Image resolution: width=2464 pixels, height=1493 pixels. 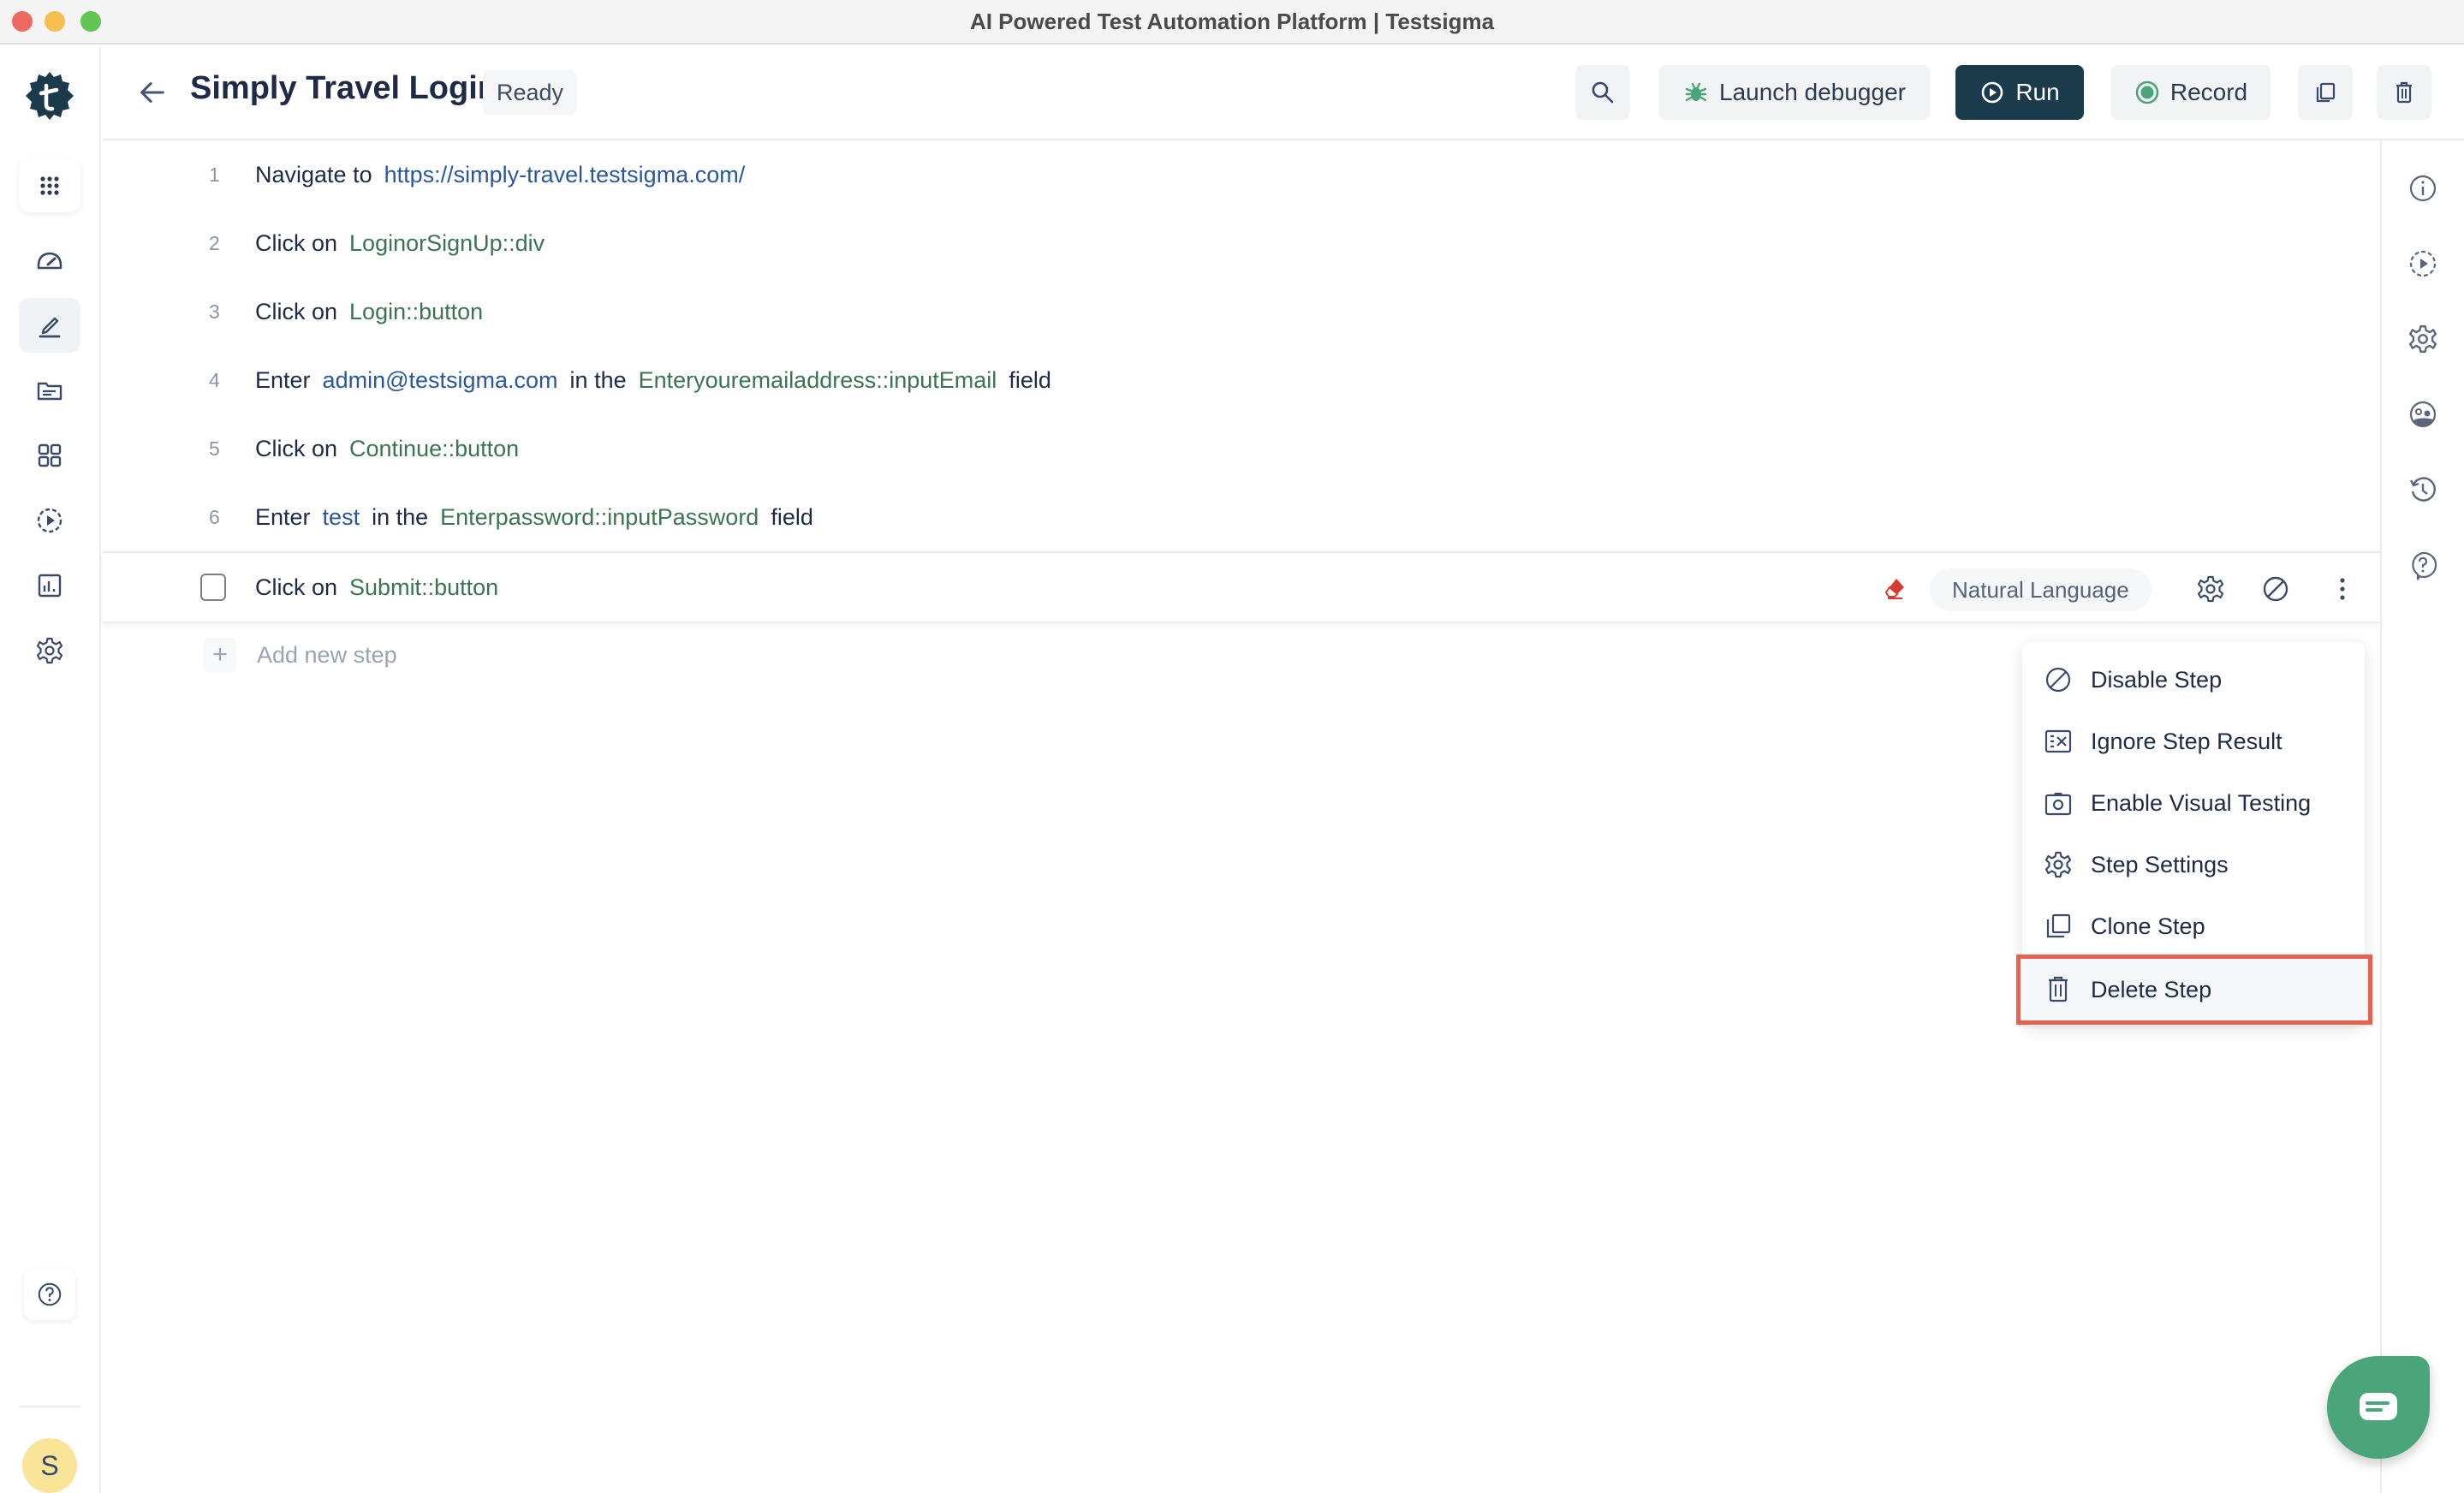 What do you see at coordinates (531, 92) in the screenshot?
I see `status-badge: Ready` at bounding box center [531, 92].